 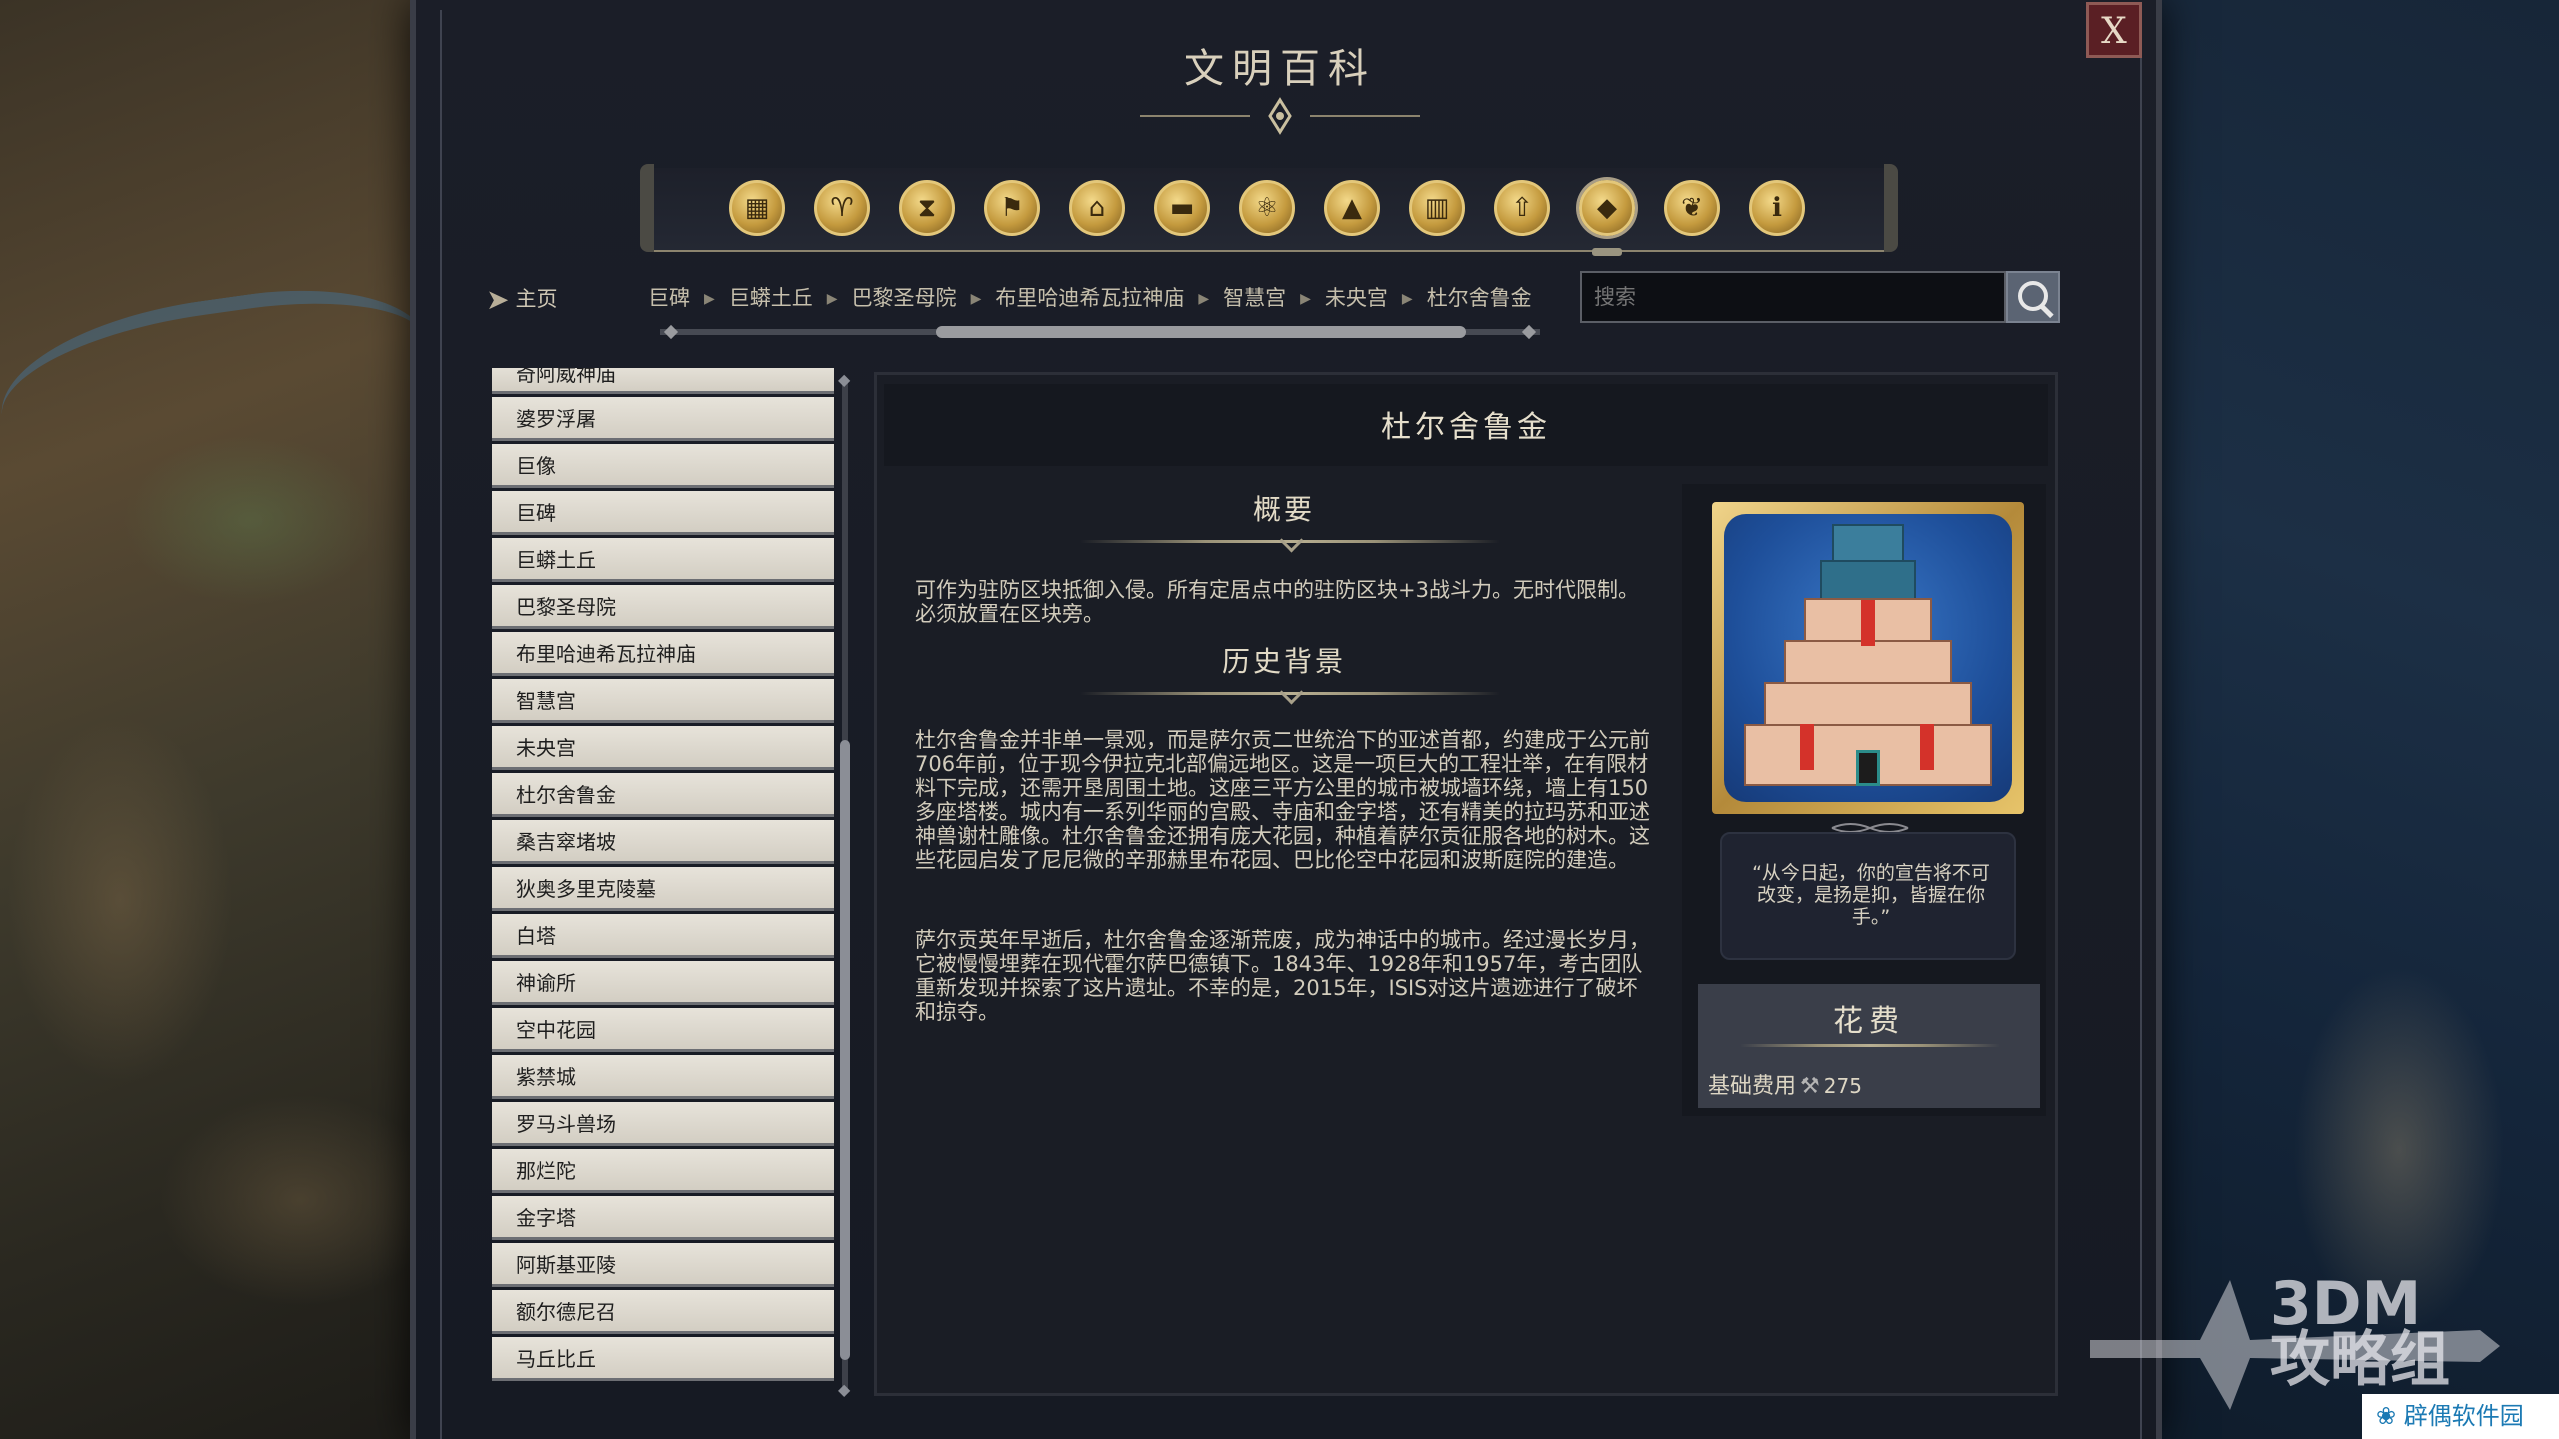 I want to click on close-button: X, so click(x=2114, y=30).